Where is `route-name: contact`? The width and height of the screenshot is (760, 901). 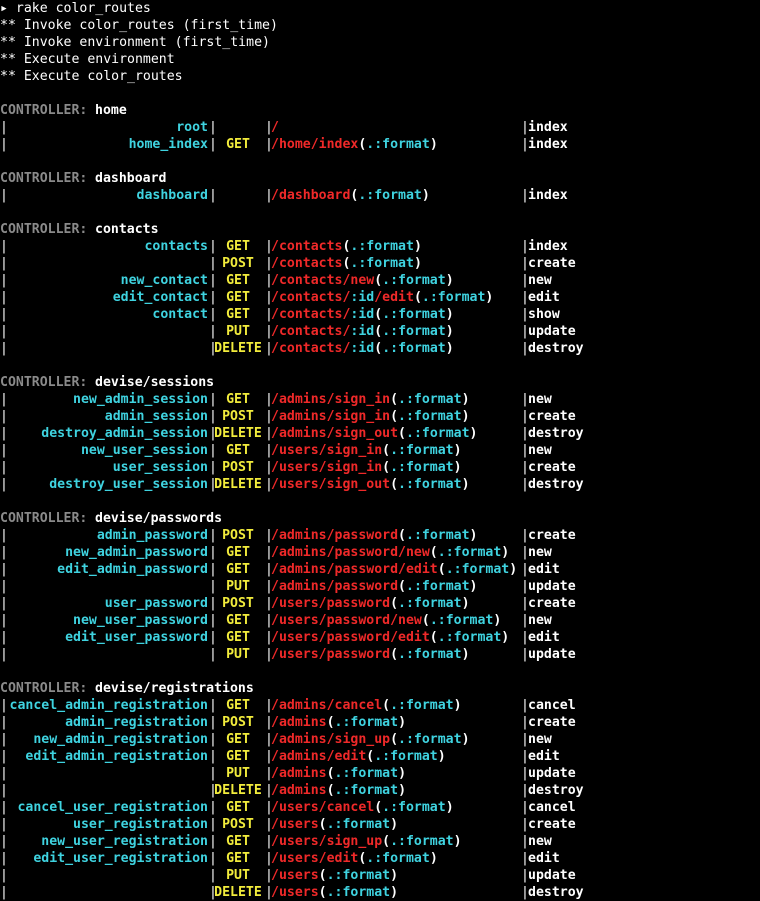 route-name: contact is located at coordinates (180, 314).